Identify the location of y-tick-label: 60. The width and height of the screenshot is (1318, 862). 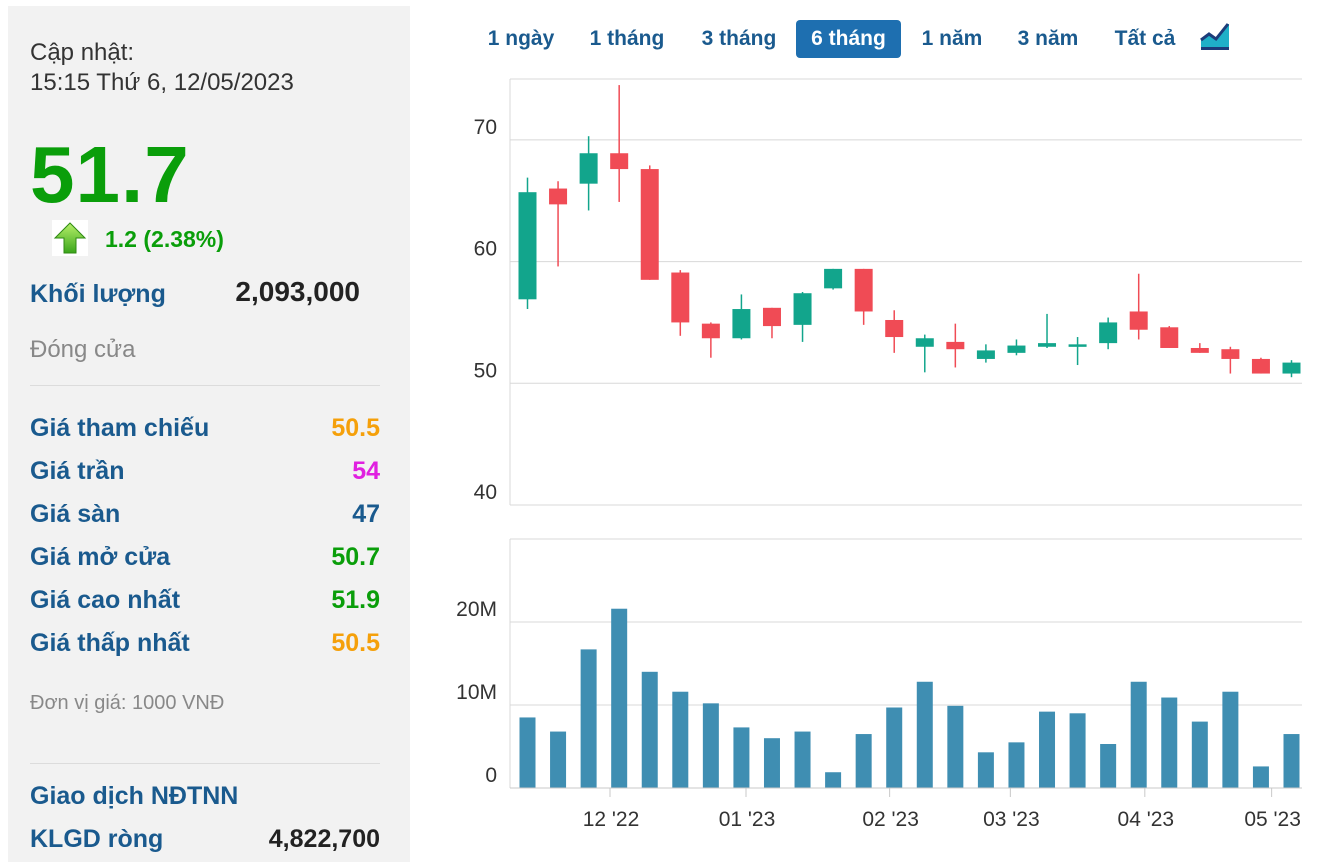
(485, 249).